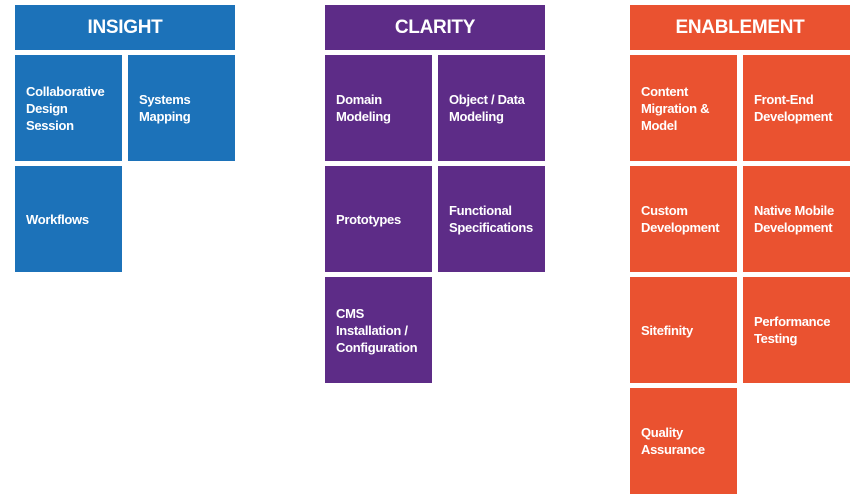  What do you see at coordinates (378, 108) in the screenshot?
I see `tile-domain-modeling: Domain Modeling` at bounding box center [378, 108].